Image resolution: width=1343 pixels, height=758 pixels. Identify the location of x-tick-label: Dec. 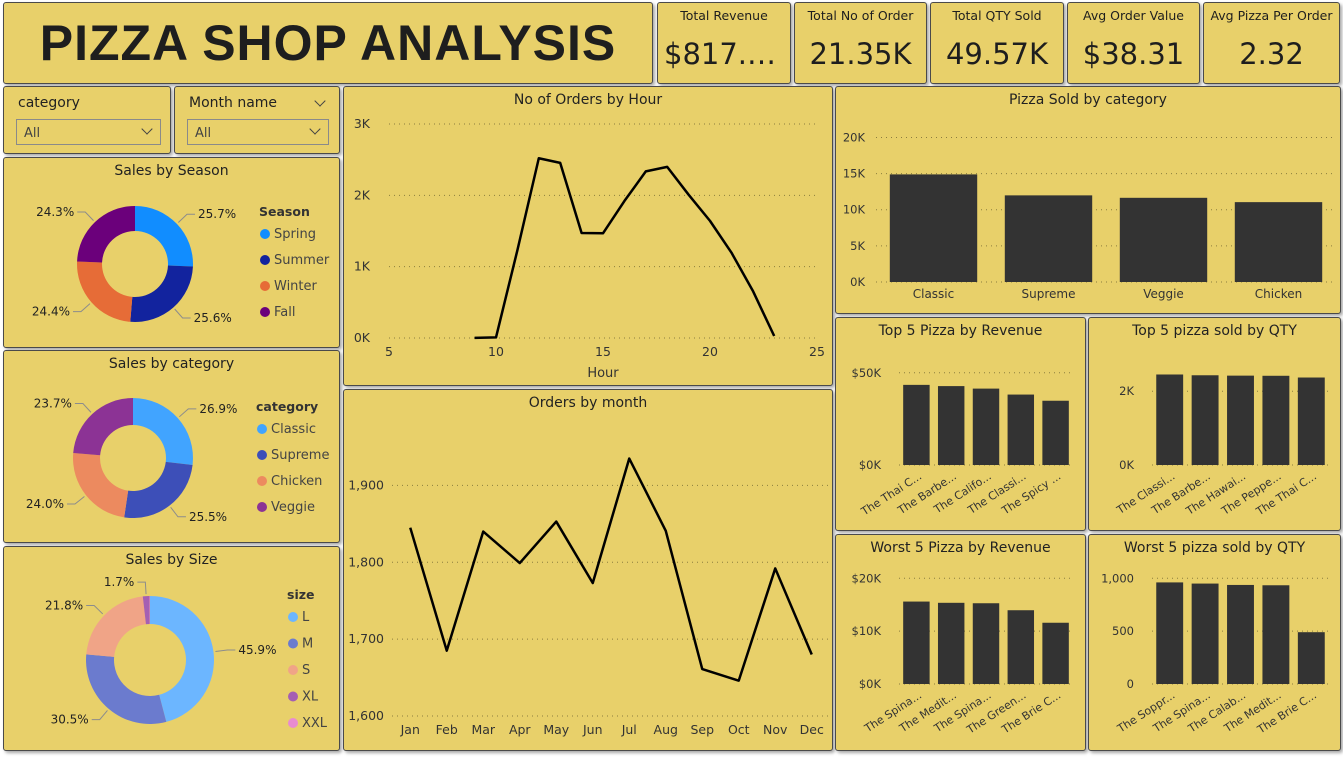
(812, 729).